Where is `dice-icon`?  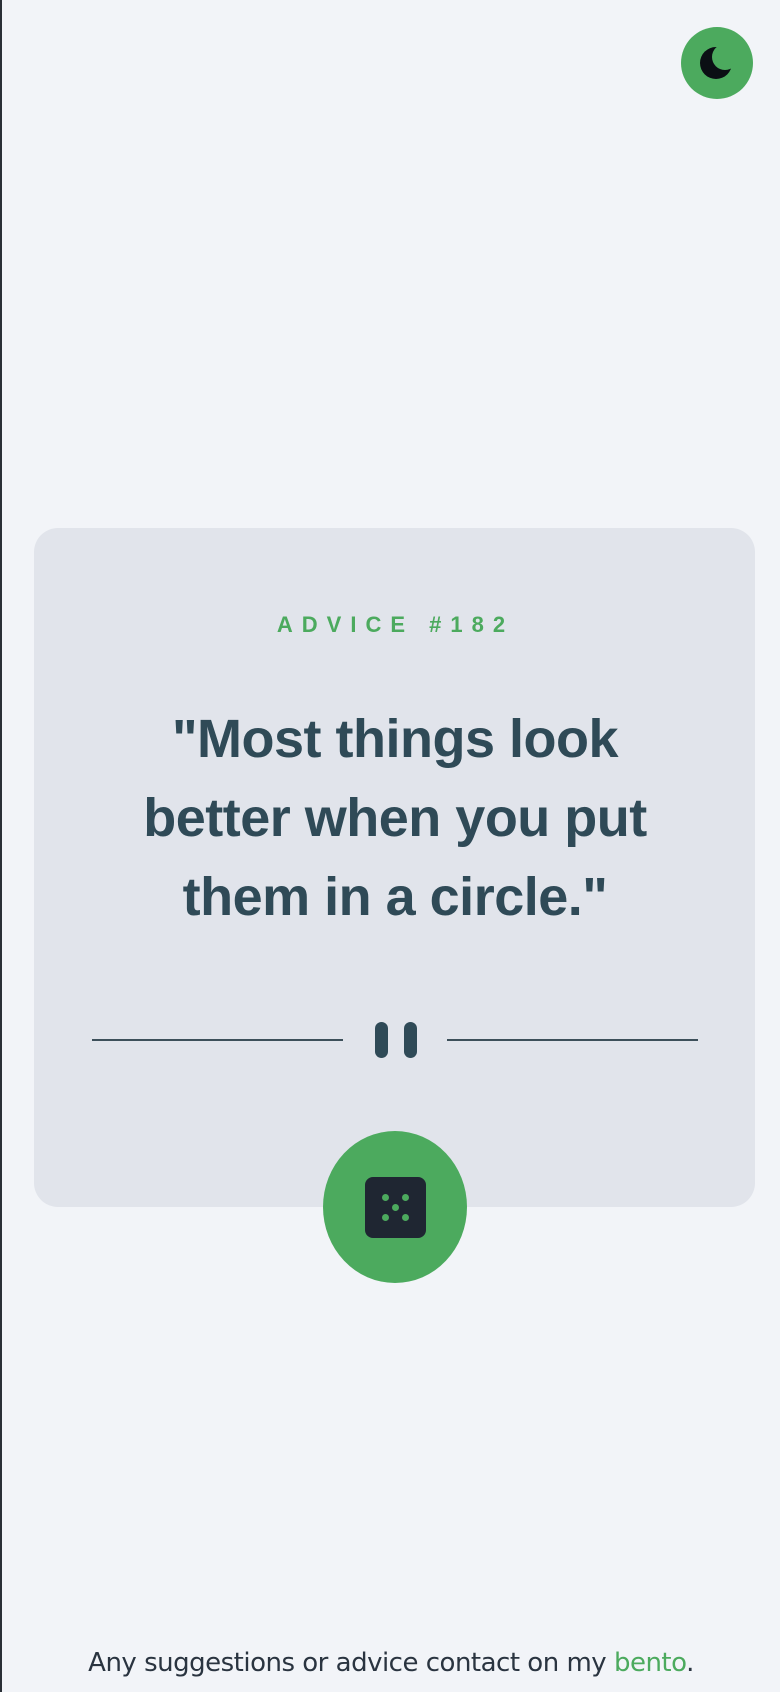
dice-icon is located at coordinates (395, 1207).